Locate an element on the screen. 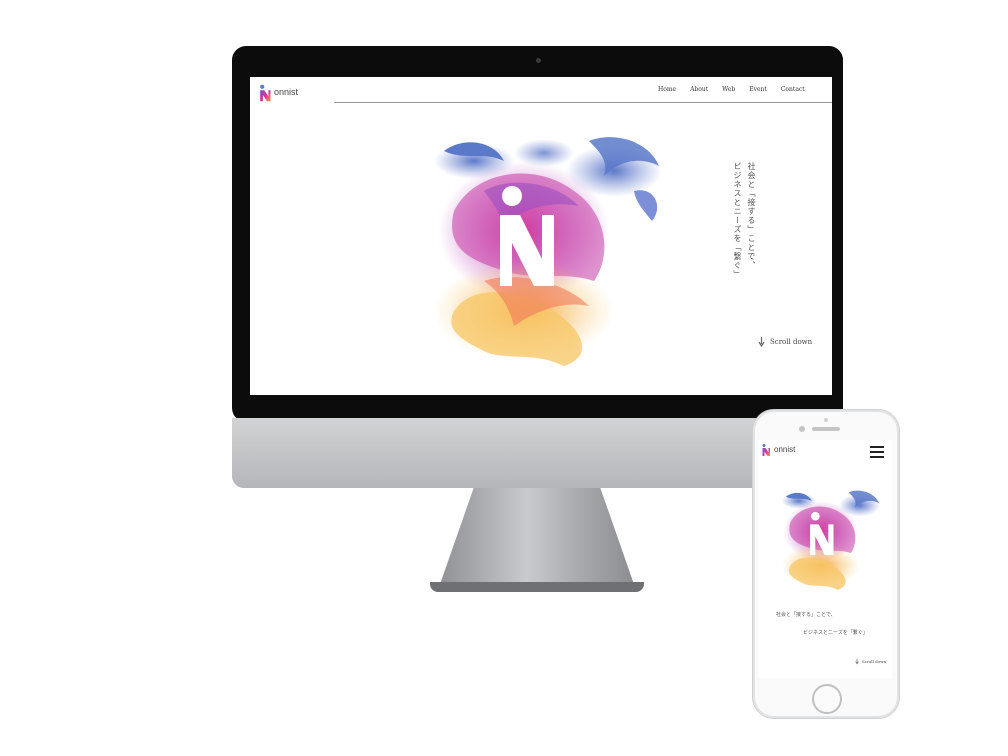 This screenshot has width=1008, height=756. nav-home: Home is located at coordinates (667, 89).